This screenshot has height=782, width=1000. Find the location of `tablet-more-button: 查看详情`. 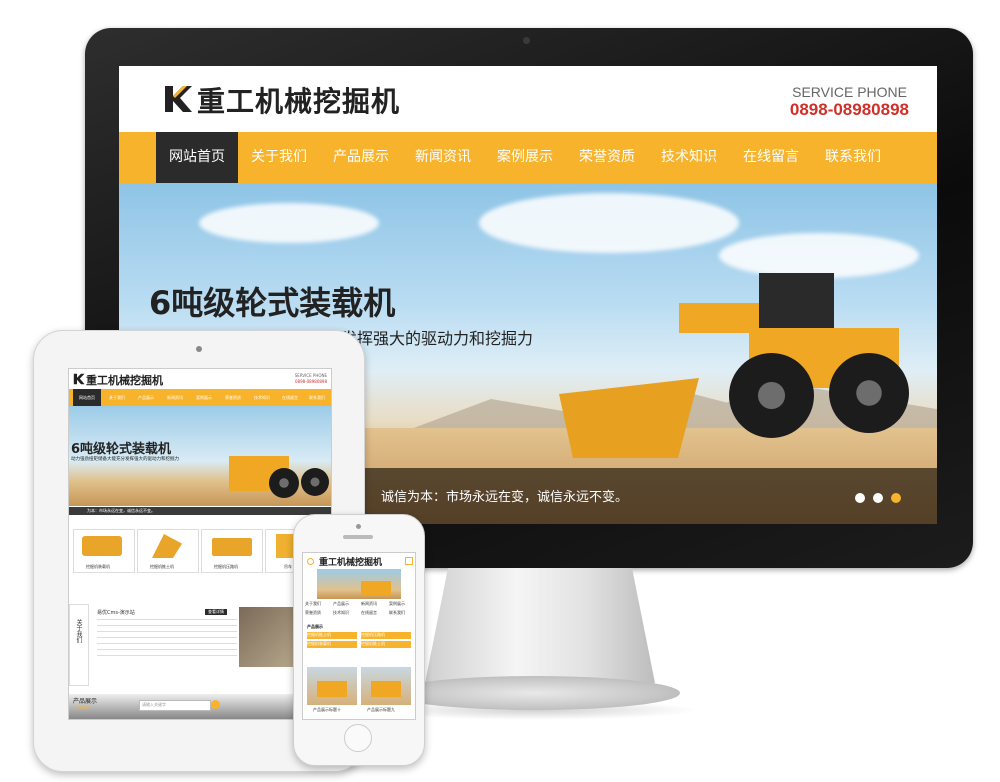

tablet-more-button: 查看详情 is located at coordinates (216, 612).